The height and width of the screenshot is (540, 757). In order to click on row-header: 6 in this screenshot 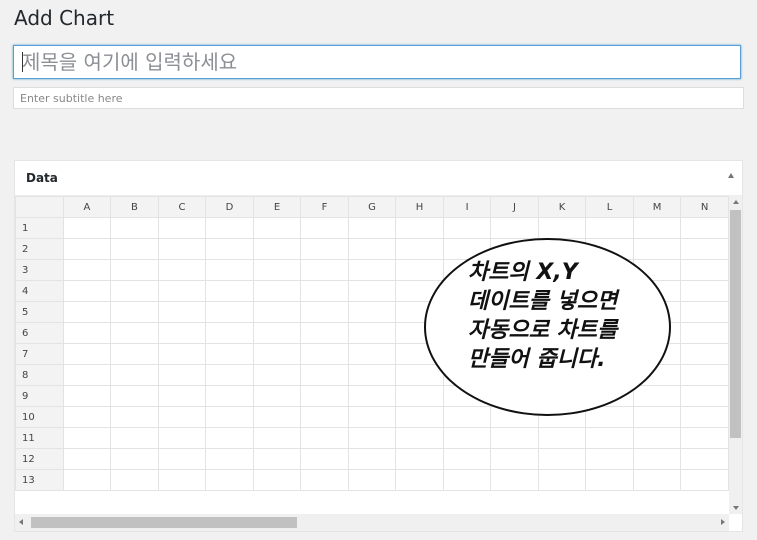, I will do `click(39, 333)`.